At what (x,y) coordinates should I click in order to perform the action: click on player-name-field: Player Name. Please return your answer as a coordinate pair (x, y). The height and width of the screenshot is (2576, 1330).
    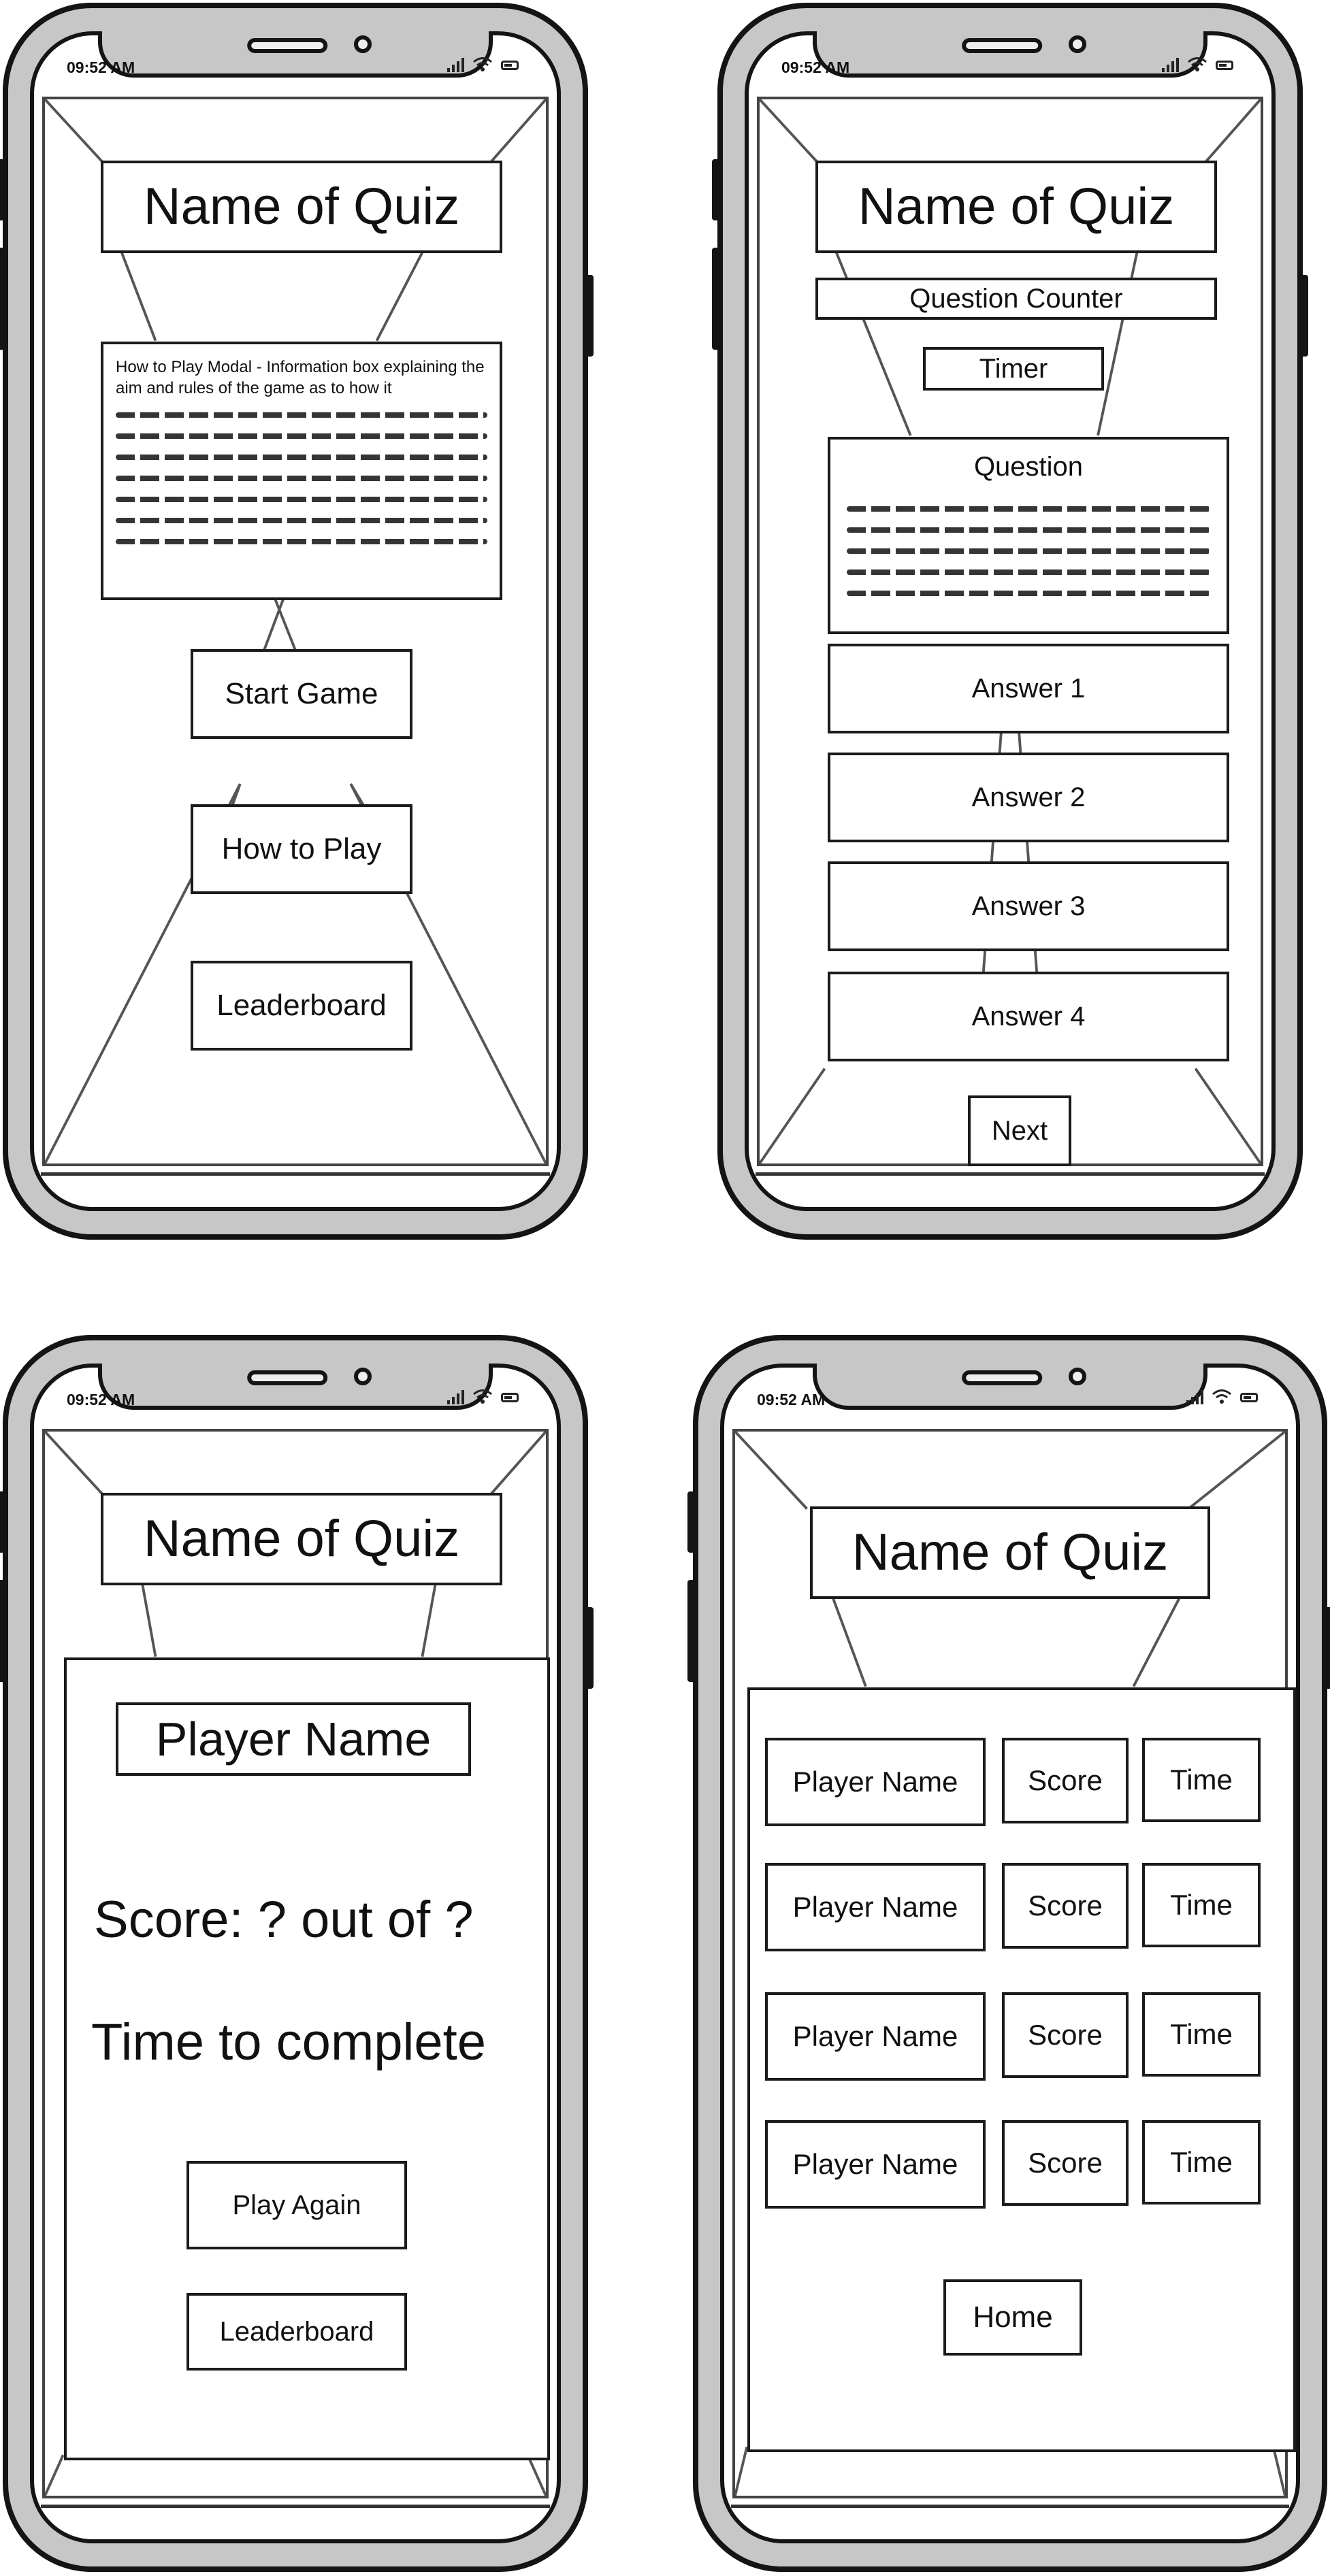
    Looking at the image, I should click on (293, 1739).